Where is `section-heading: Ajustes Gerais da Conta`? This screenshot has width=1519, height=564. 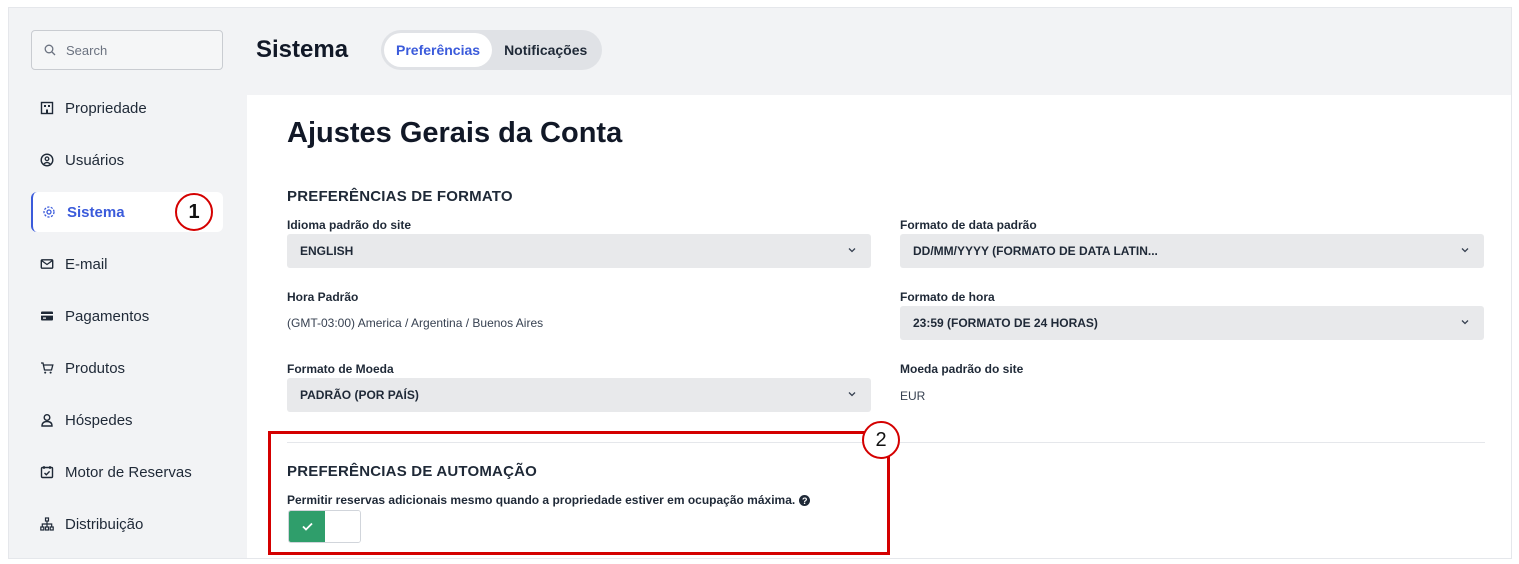 section-heading: Ajustes Gerais da Conta is located at coordinates (455, 133).